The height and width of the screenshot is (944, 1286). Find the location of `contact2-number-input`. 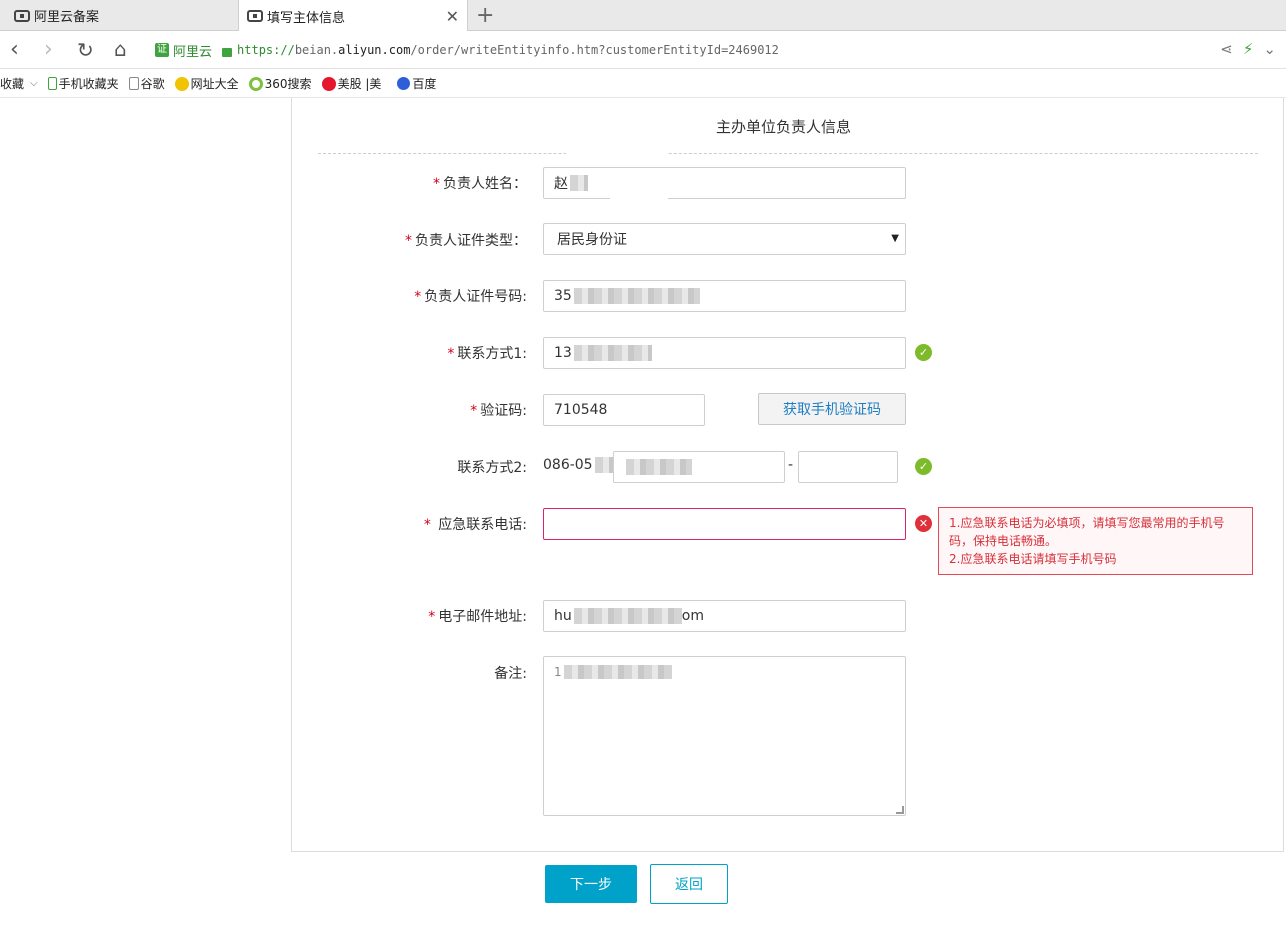

contact2-number-input is located at coordinates (699, 467).